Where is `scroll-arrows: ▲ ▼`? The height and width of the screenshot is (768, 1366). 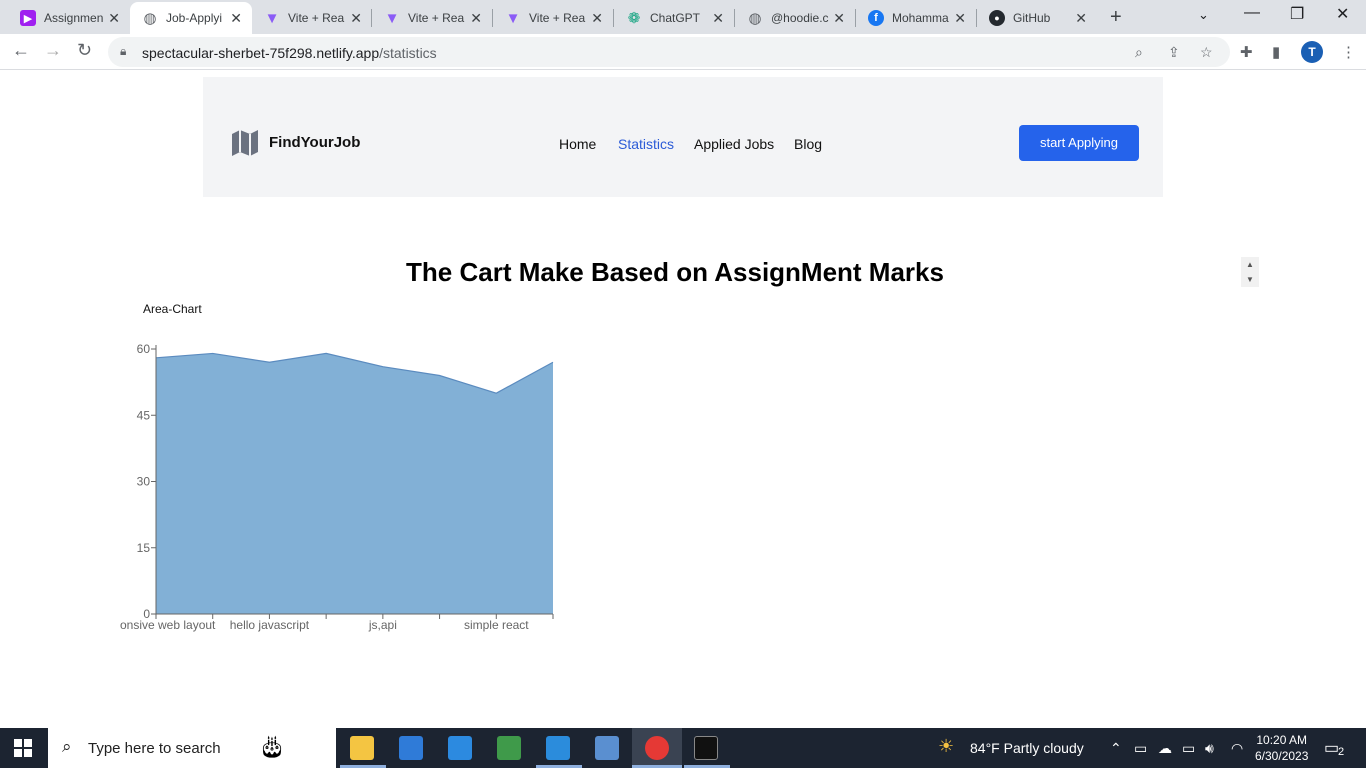
scroll-arrows: ▲ ▼ is located at coordinates (1250, 272).